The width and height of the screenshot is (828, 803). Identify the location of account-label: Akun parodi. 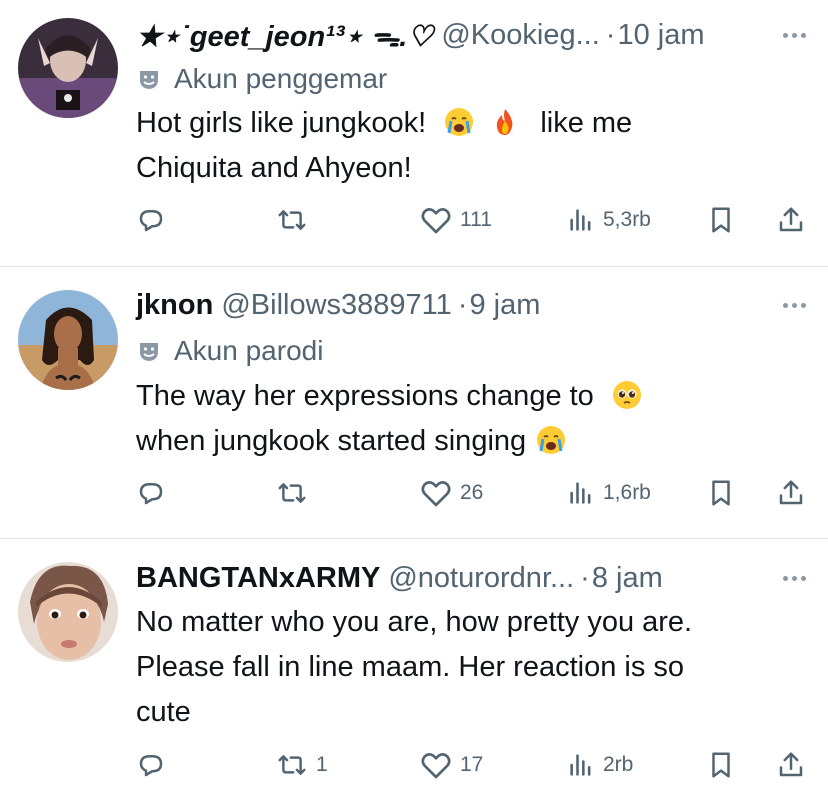
(230, 351).